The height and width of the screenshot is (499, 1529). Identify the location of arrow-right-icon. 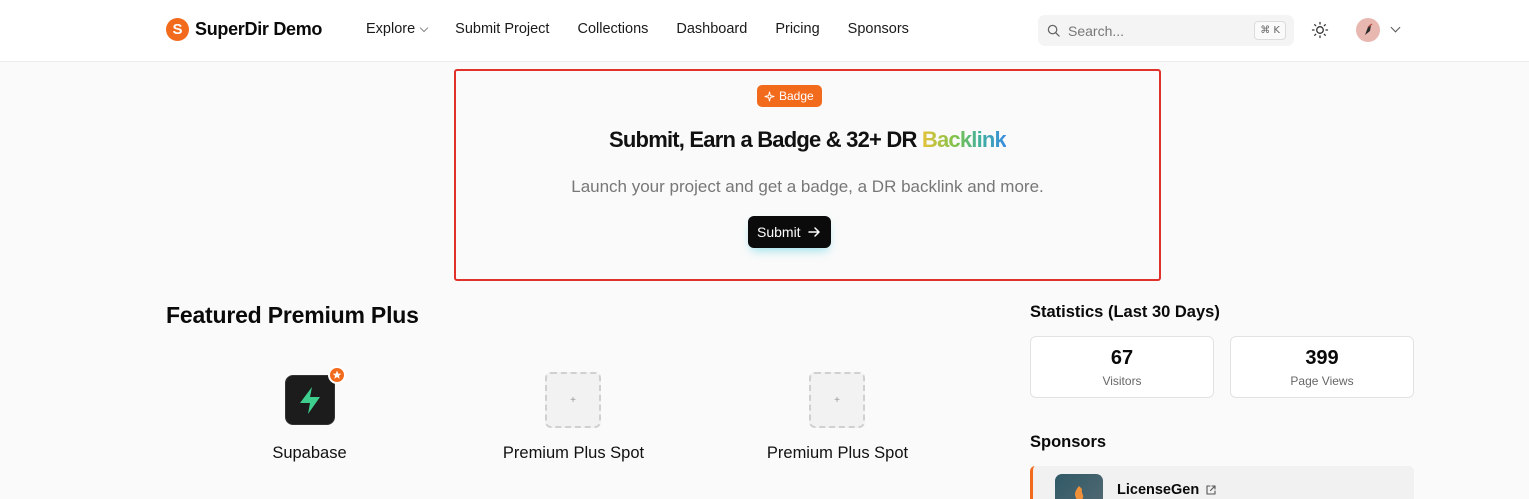
(813, 232).